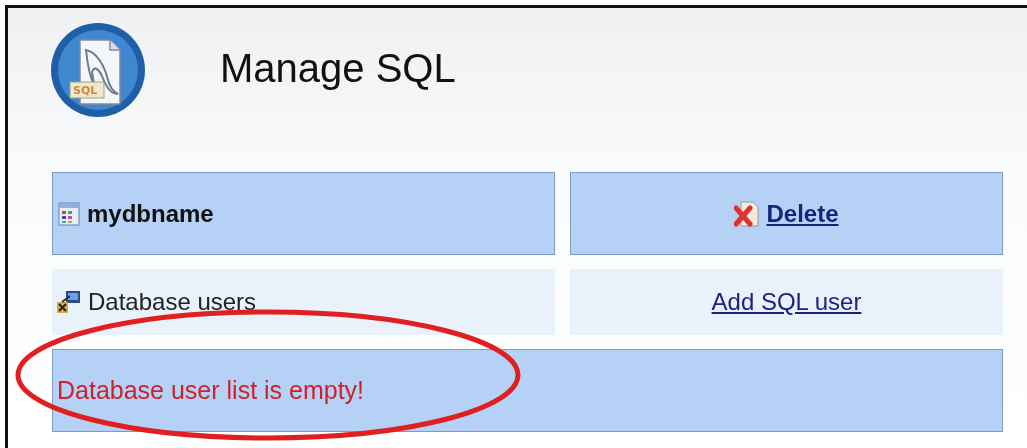  I want to click on add-sql-user-link: Add SQL user, so click(786, 302).